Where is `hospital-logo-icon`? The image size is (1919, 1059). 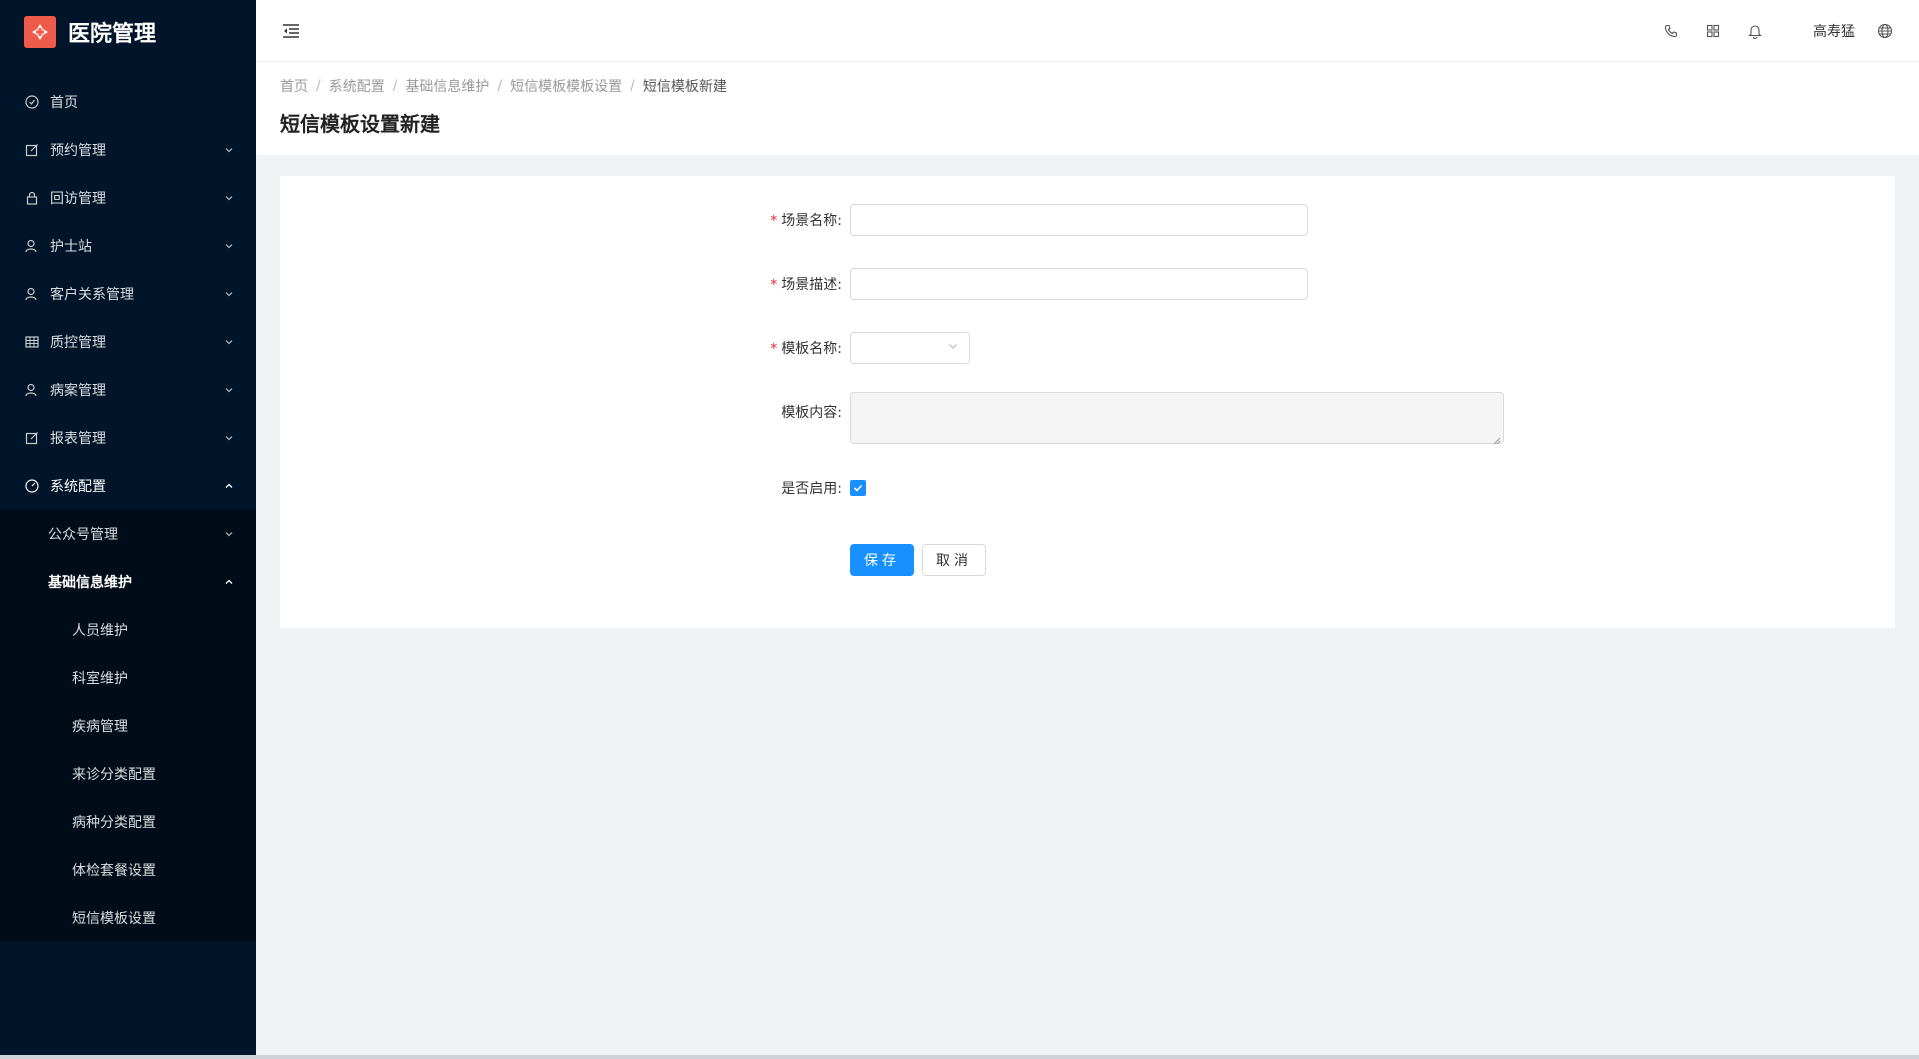
hospital-logo-icon is located at coordinates (40, 32).